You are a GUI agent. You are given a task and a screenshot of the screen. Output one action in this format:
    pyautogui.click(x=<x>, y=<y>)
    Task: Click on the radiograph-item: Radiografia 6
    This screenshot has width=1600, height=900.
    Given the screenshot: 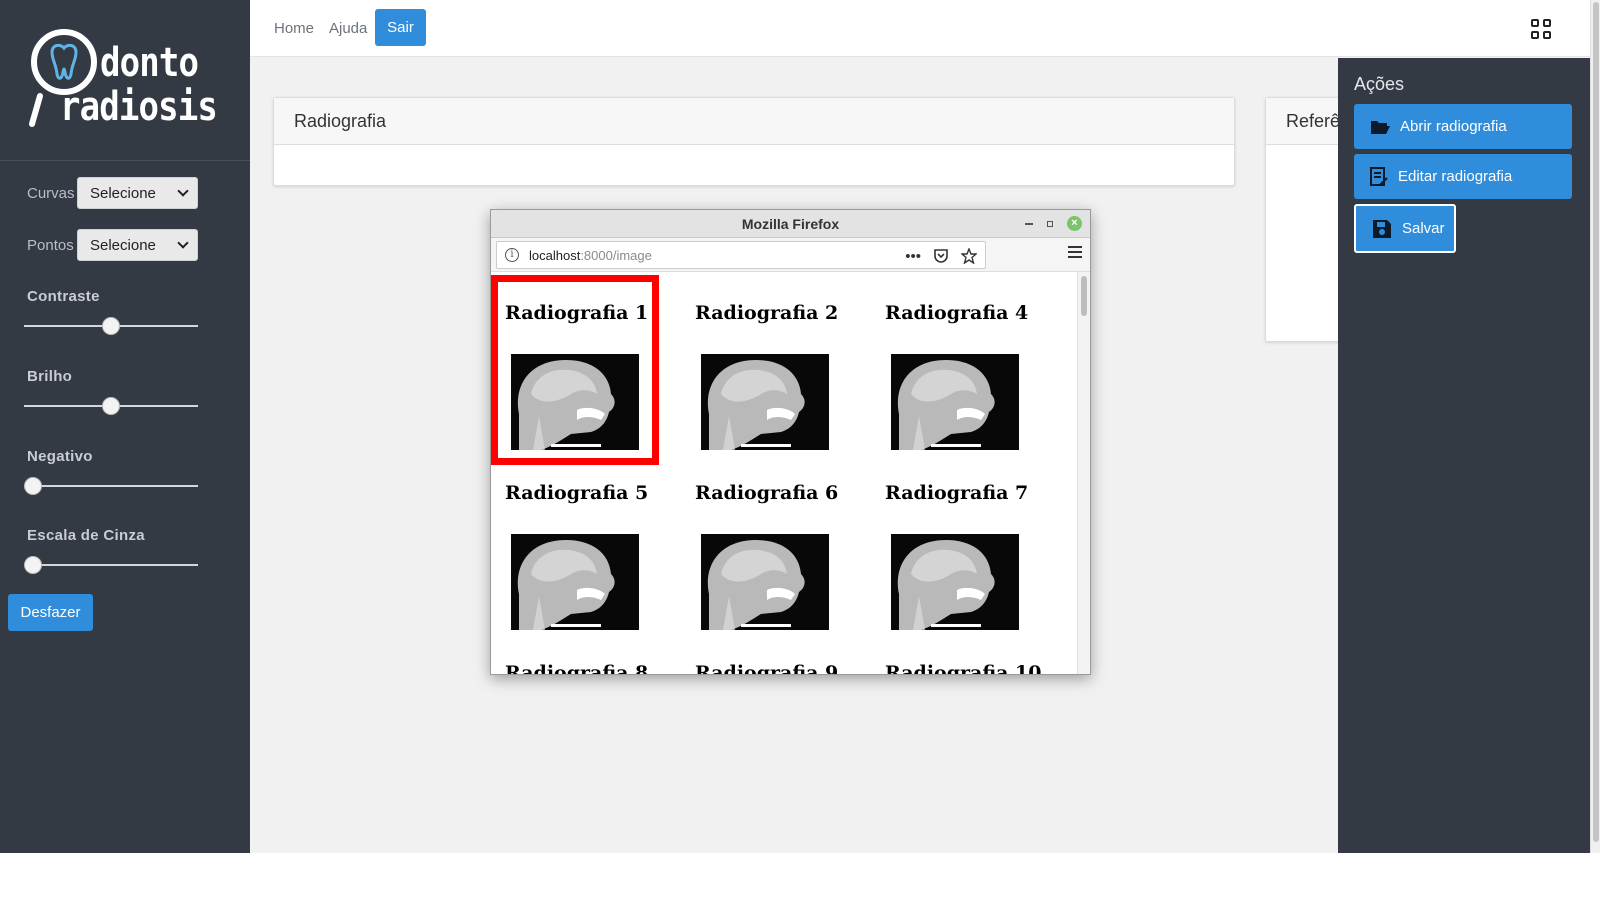 What is the action you would take?
    pyautogui.click(x=780, y=542)
    